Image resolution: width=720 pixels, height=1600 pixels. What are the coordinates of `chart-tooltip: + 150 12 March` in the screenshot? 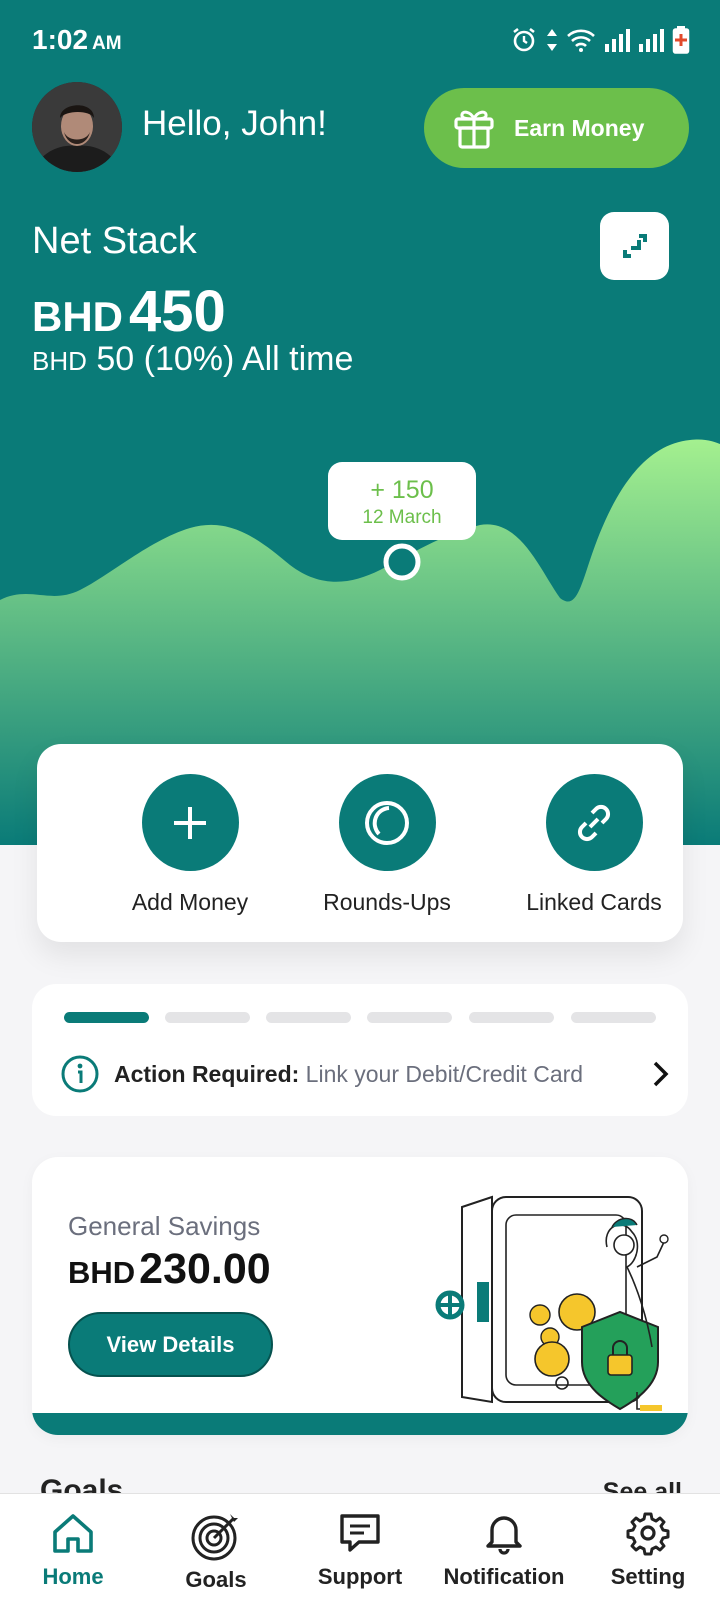 It's located at (402, 501).